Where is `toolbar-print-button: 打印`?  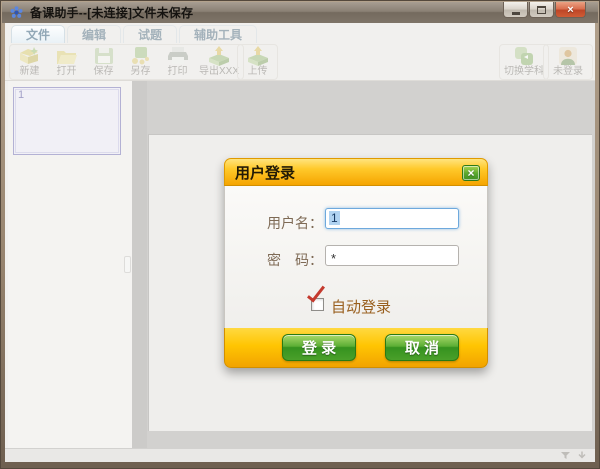 toolbar-print-button: 打印 is located at coordinates (177, 62).